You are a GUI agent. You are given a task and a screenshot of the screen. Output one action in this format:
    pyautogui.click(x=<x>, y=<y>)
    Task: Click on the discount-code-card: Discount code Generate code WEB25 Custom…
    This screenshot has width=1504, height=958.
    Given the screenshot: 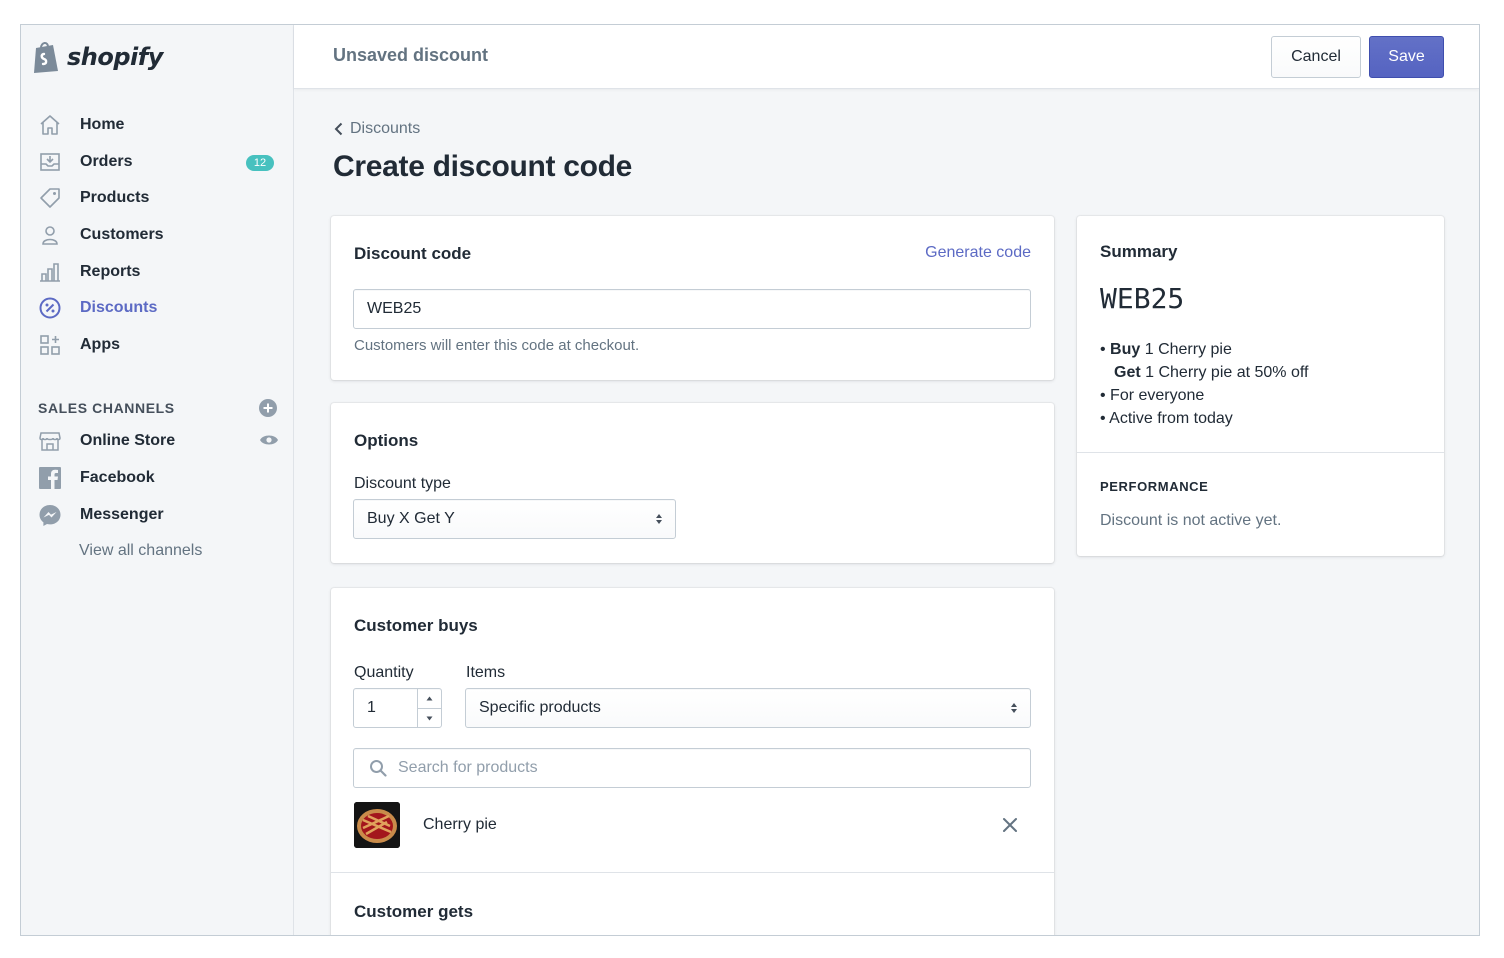 What is the action you would take?
    pyautogui.click(x=692, y=298)
    